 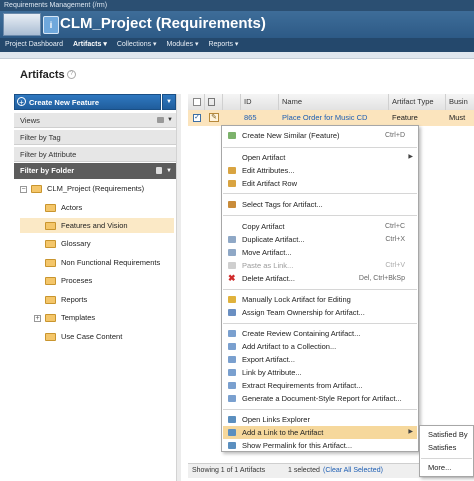 I want to click on menu-paste-as-link: Paste as Link... Ctrl+V, so click(x=320, y=265).